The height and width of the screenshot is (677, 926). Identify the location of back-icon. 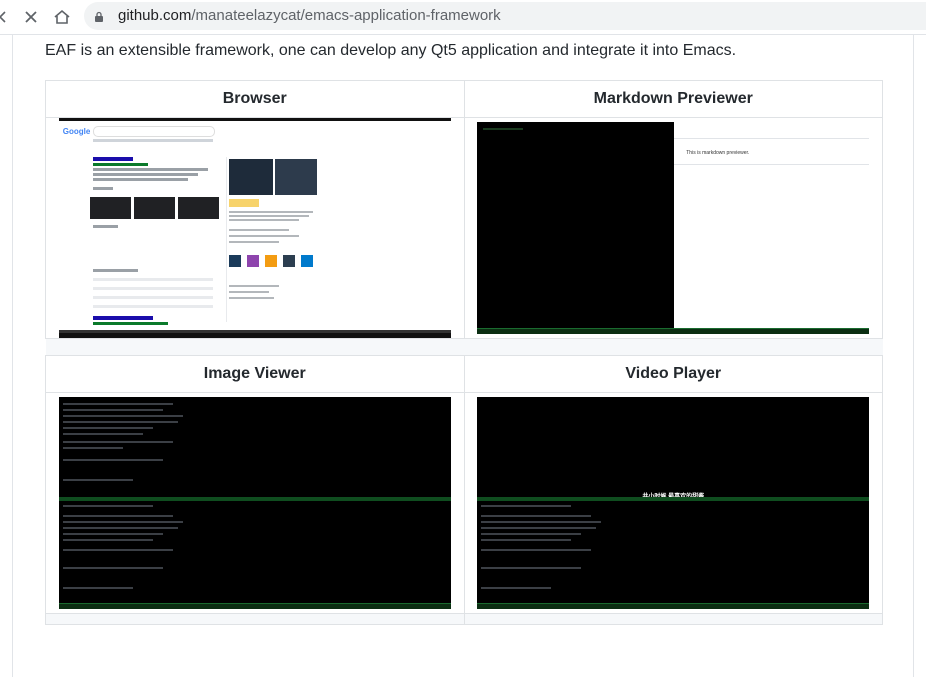
(5, 17).